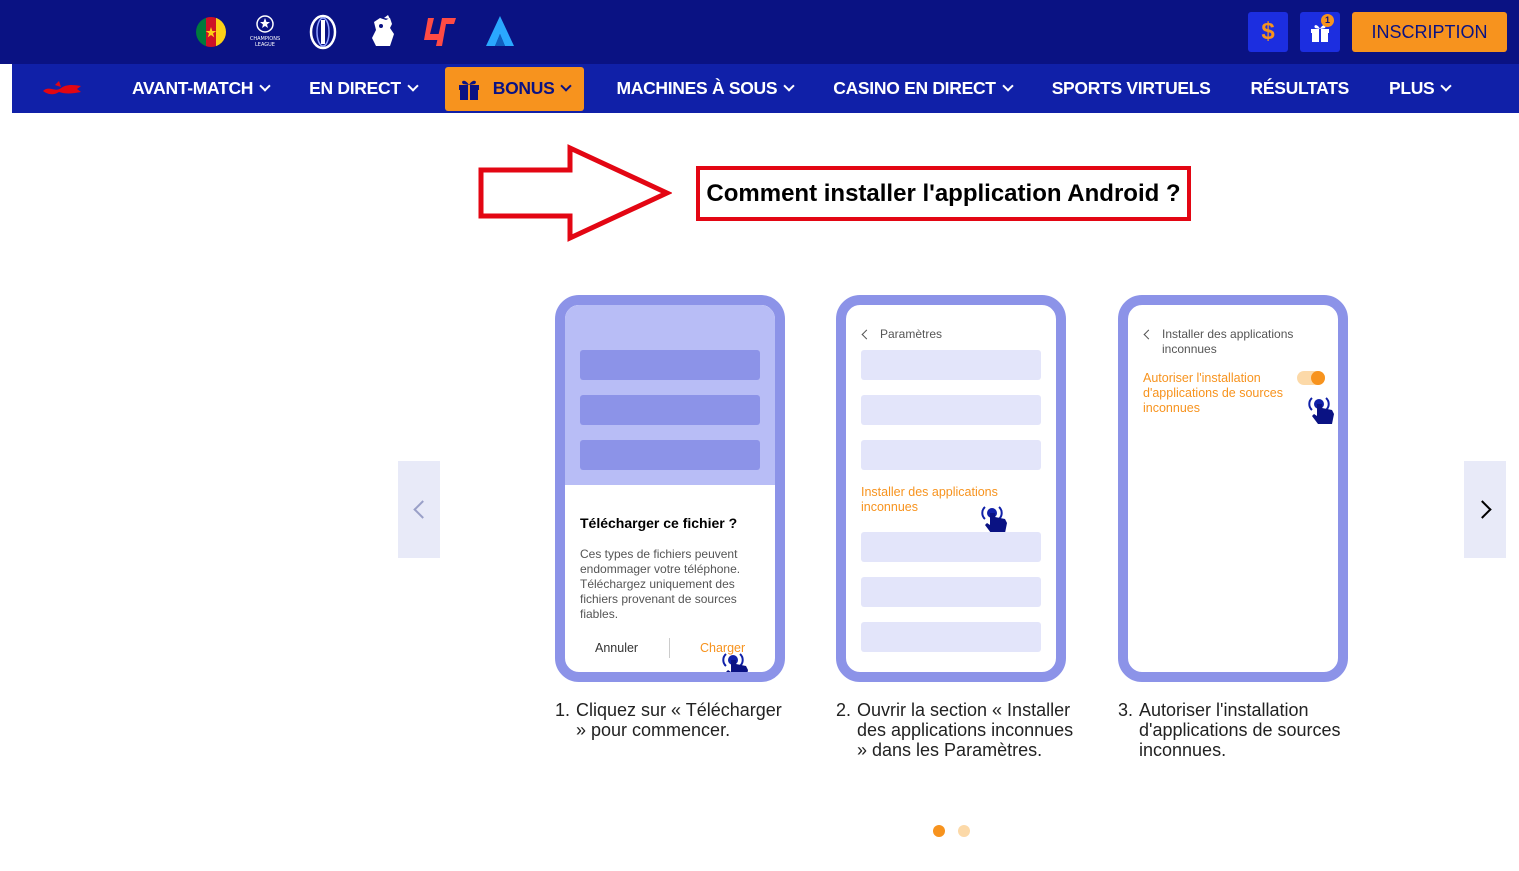 Image resolution: width=1519 pixels, height=871 pixels. What do you see at coordinates (500, 32) in the screenshot?
I see `serie-a-icon` at bounding box center [500, 32].